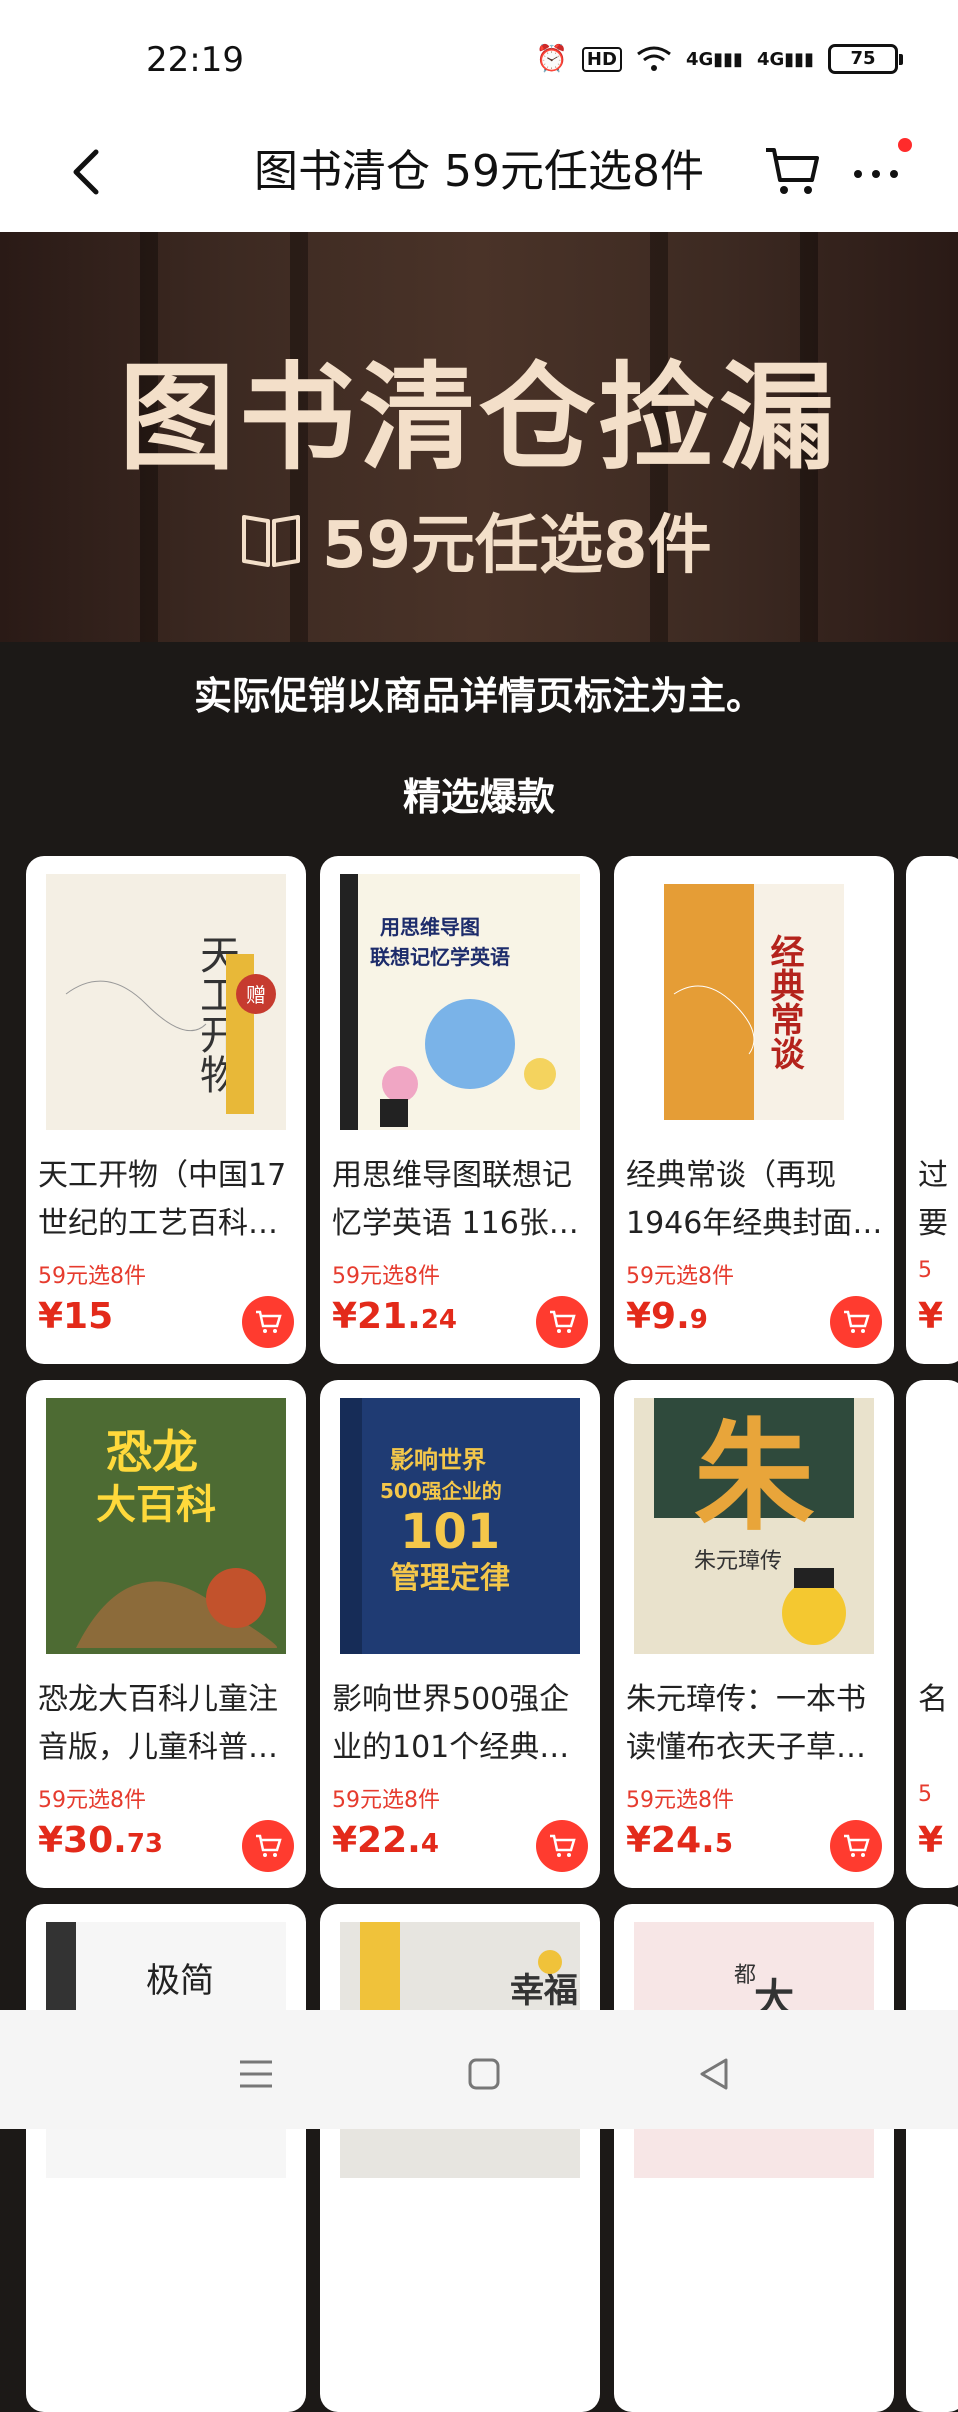 The image size is (958, 2412). What do you see at coordinates (82, 1840) in the screenshot?
I see `price-main: ¥30.` at bounding box center [82, 1840].